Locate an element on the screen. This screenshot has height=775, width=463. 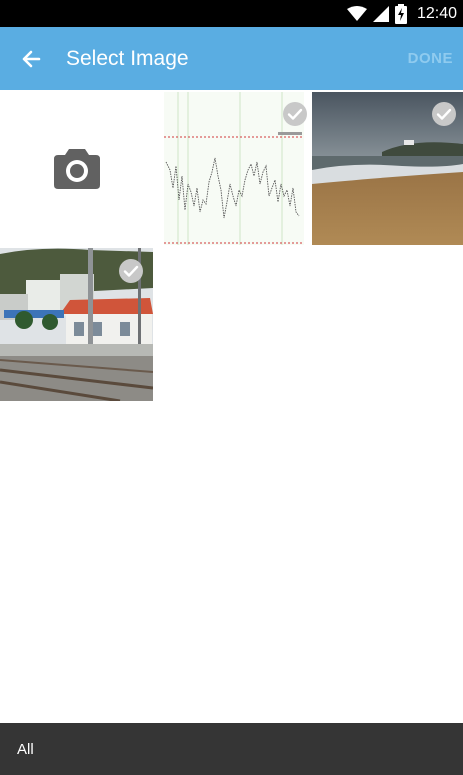
back-button is located at coordinates (31, 58).